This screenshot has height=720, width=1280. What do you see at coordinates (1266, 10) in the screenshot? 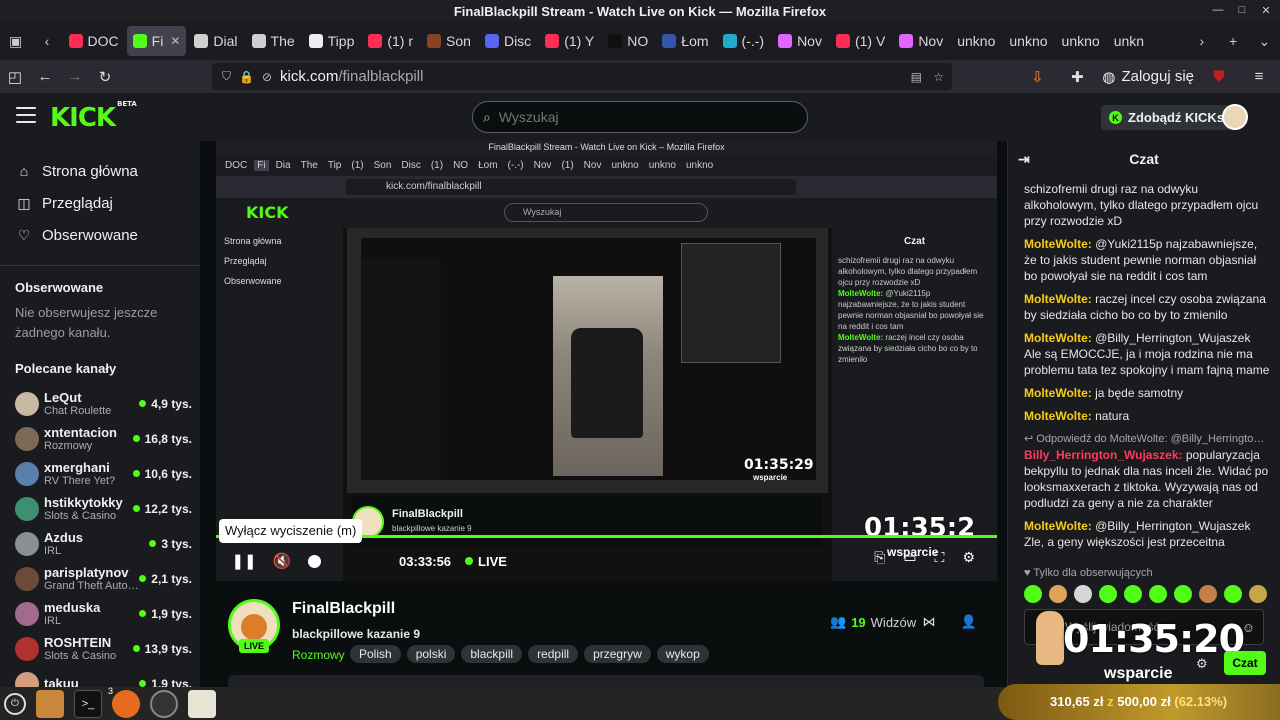
I see `close-window-icon: ✕` at bounding box center [1266, 10].